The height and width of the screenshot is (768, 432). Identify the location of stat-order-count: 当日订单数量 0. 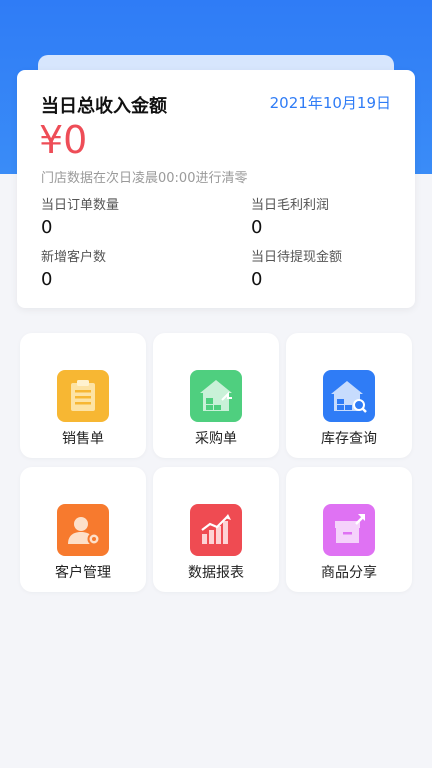
(80, 216).